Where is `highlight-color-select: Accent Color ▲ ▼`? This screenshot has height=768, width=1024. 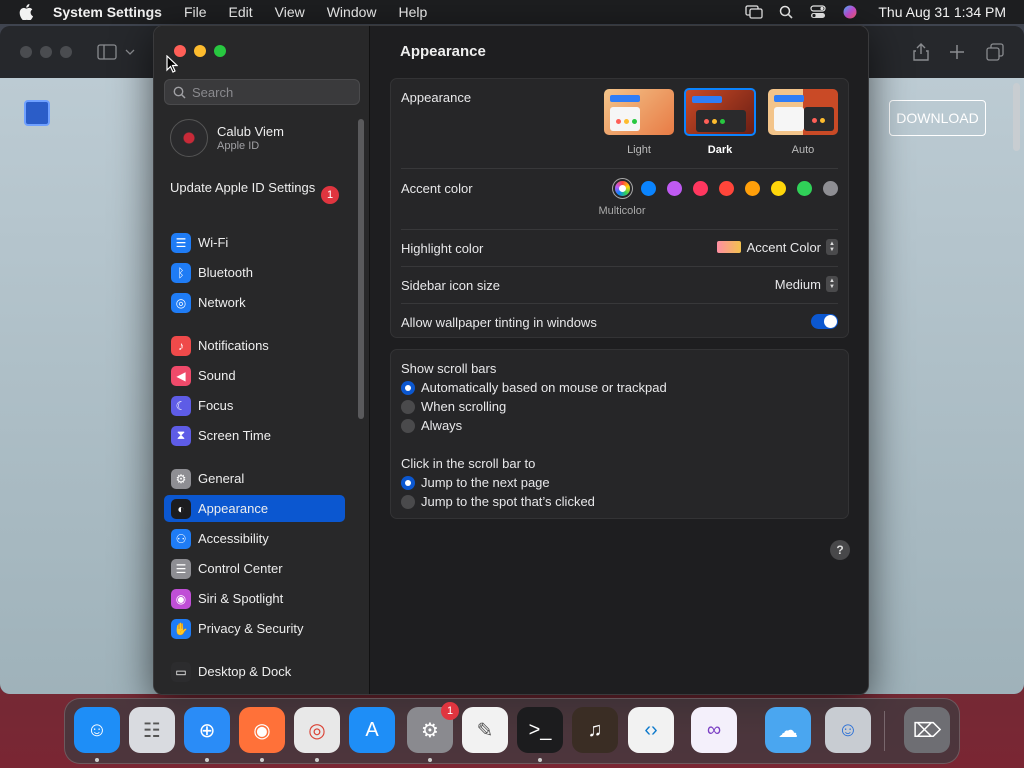 highlight-color-select: Accent Color ▲ ▼ is located at coordinates (777, 247).